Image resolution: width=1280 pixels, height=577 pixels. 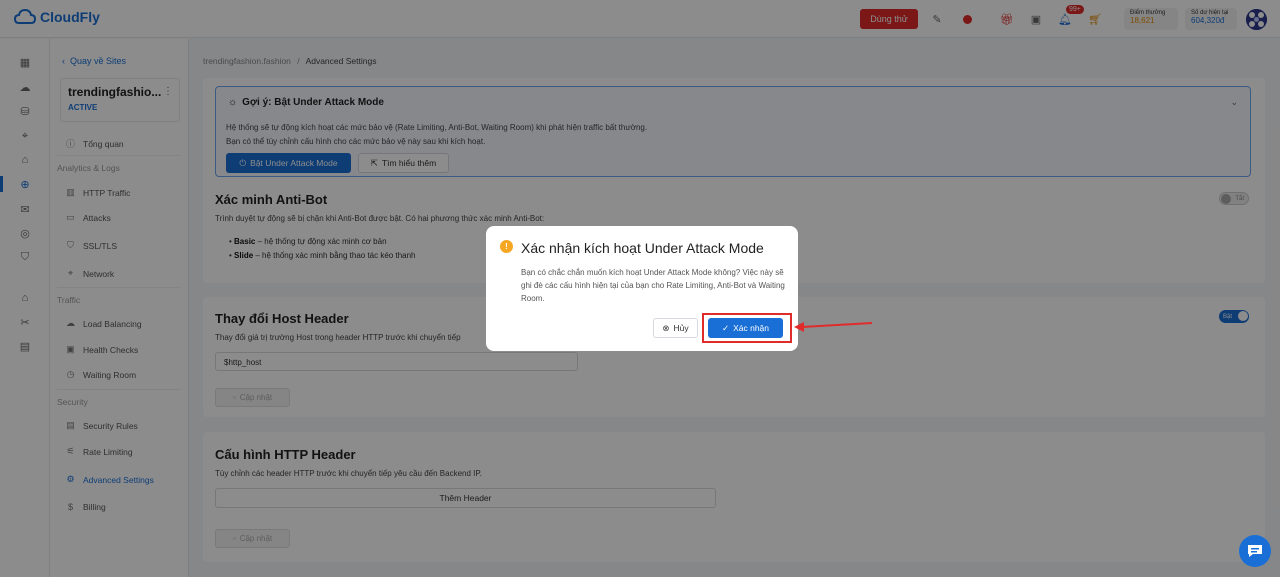 What do you see at coordinates (747, 328) in the screenshot?
I see `confirm-highlight-box` at bounding box center [747, 328].